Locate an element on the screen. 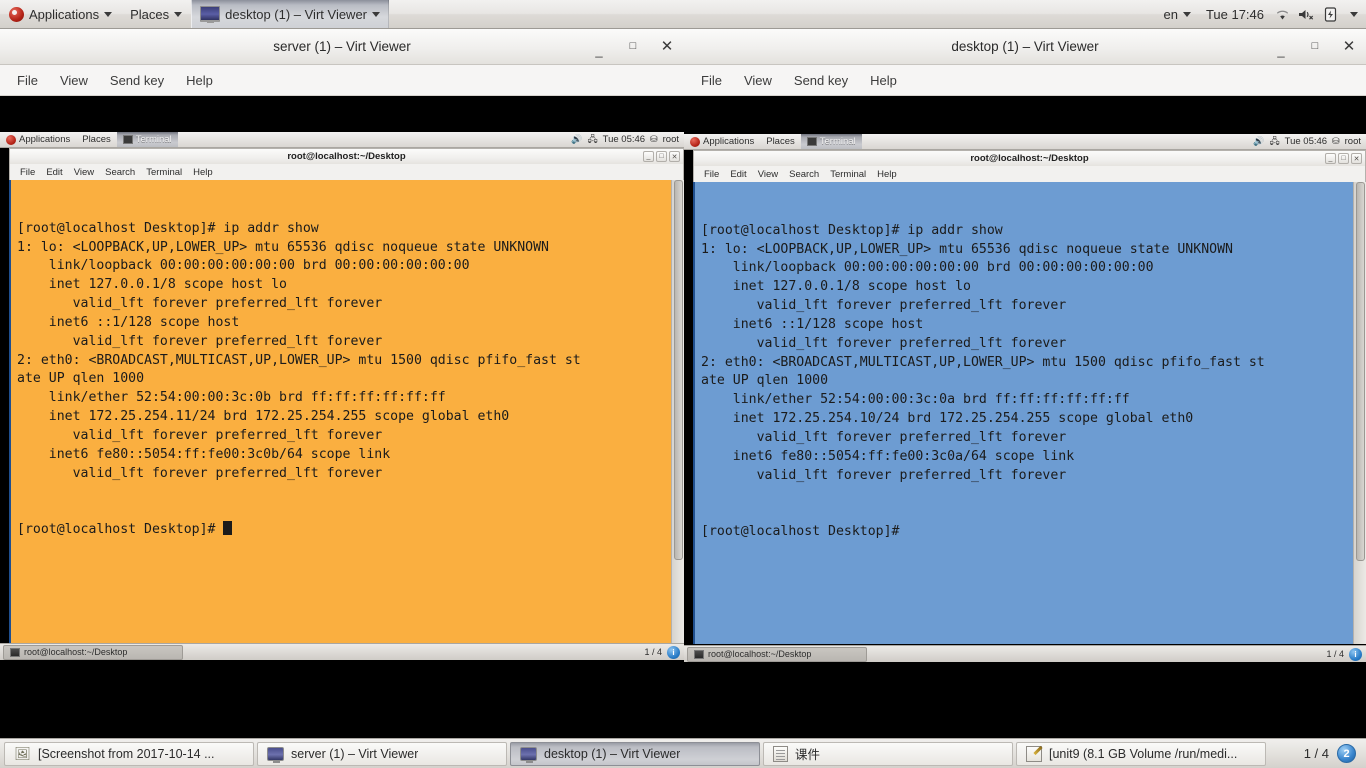 The image size is (1366, 768). clock: Tue 17:46 is located at coordinates (1235, 14).